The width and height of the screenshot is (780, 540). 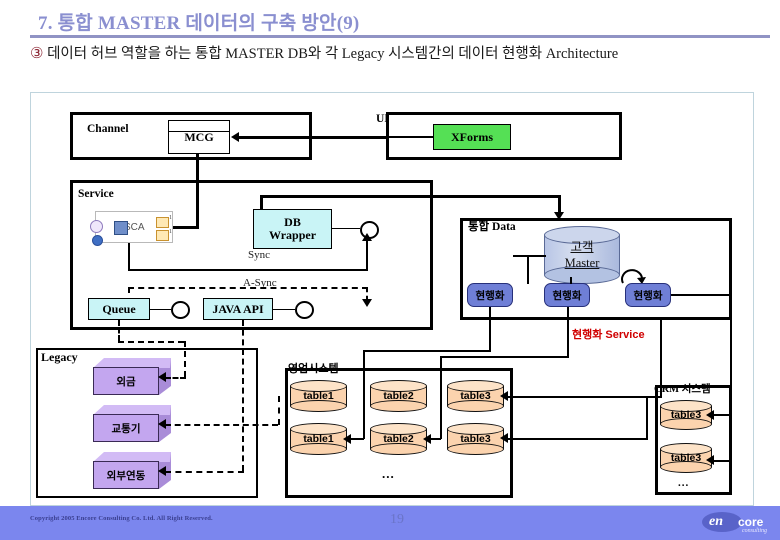 What do you see at coordinates (397, 519) in the screenshot?
I see `page-number: 19` at bounding box center [397, 519].